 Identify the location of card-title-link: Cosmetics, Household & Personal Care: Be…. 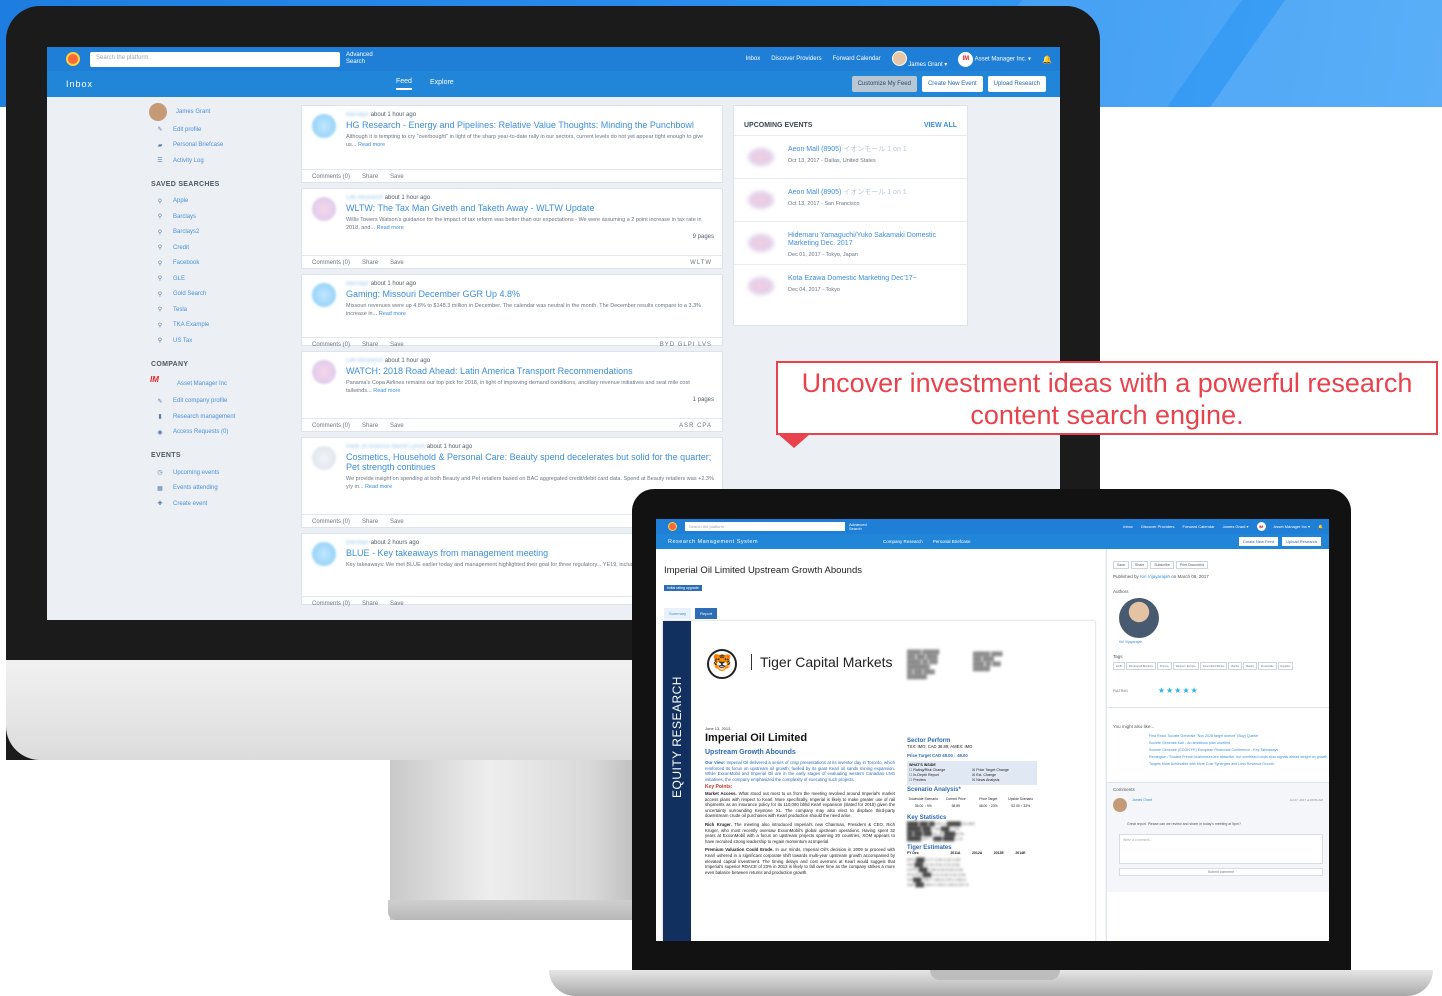
(530, 462).